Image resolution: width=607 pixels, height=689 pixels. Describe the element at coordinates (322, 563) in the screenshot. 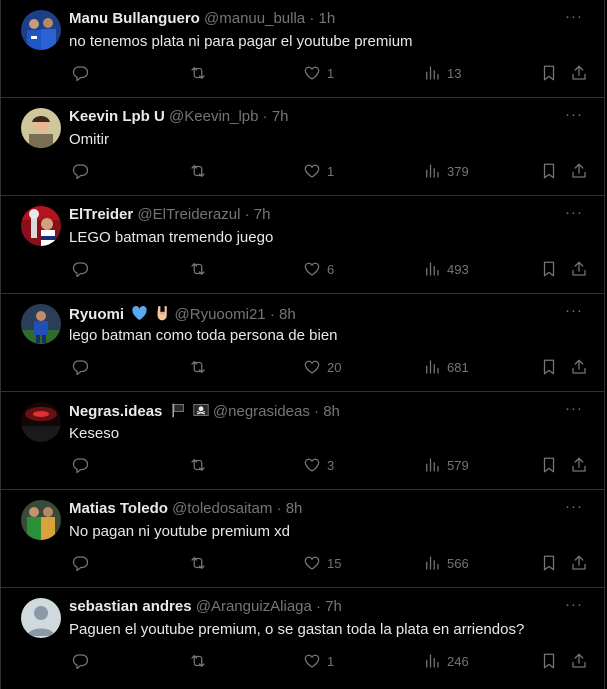

I see `like-button: 15` at that location.